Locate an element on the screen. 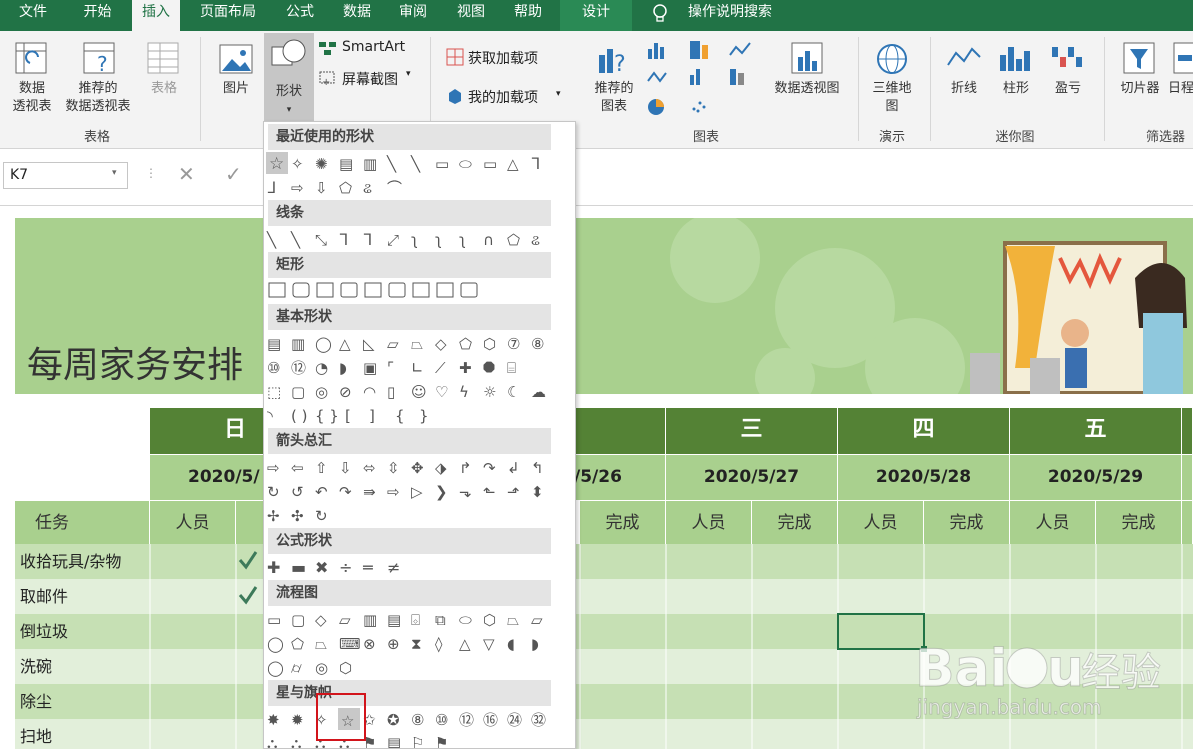  equation-shapes-gallery: ✚ ▬ ✖ ÷ ═ ≠ is located at coordinates (410, 567).